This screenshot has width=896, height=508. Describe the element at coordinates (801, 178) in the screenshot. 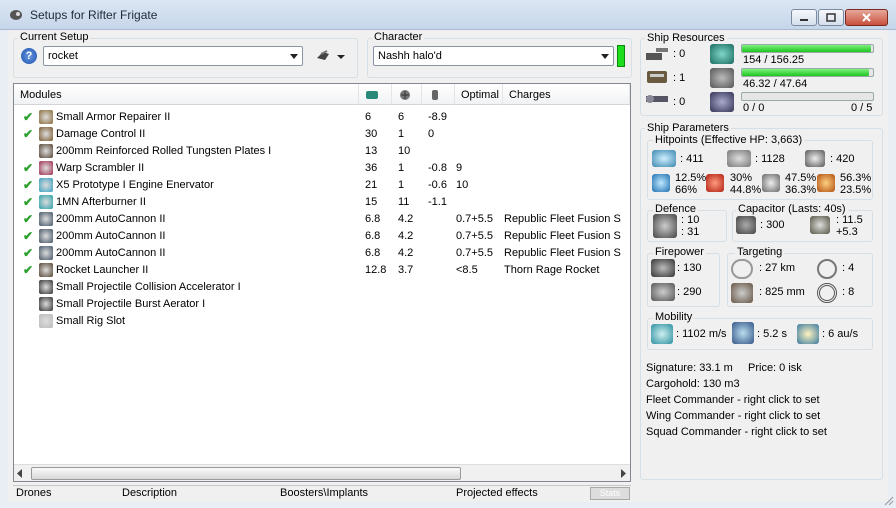

I see `armor-res2-top: 47.5%` at that location.